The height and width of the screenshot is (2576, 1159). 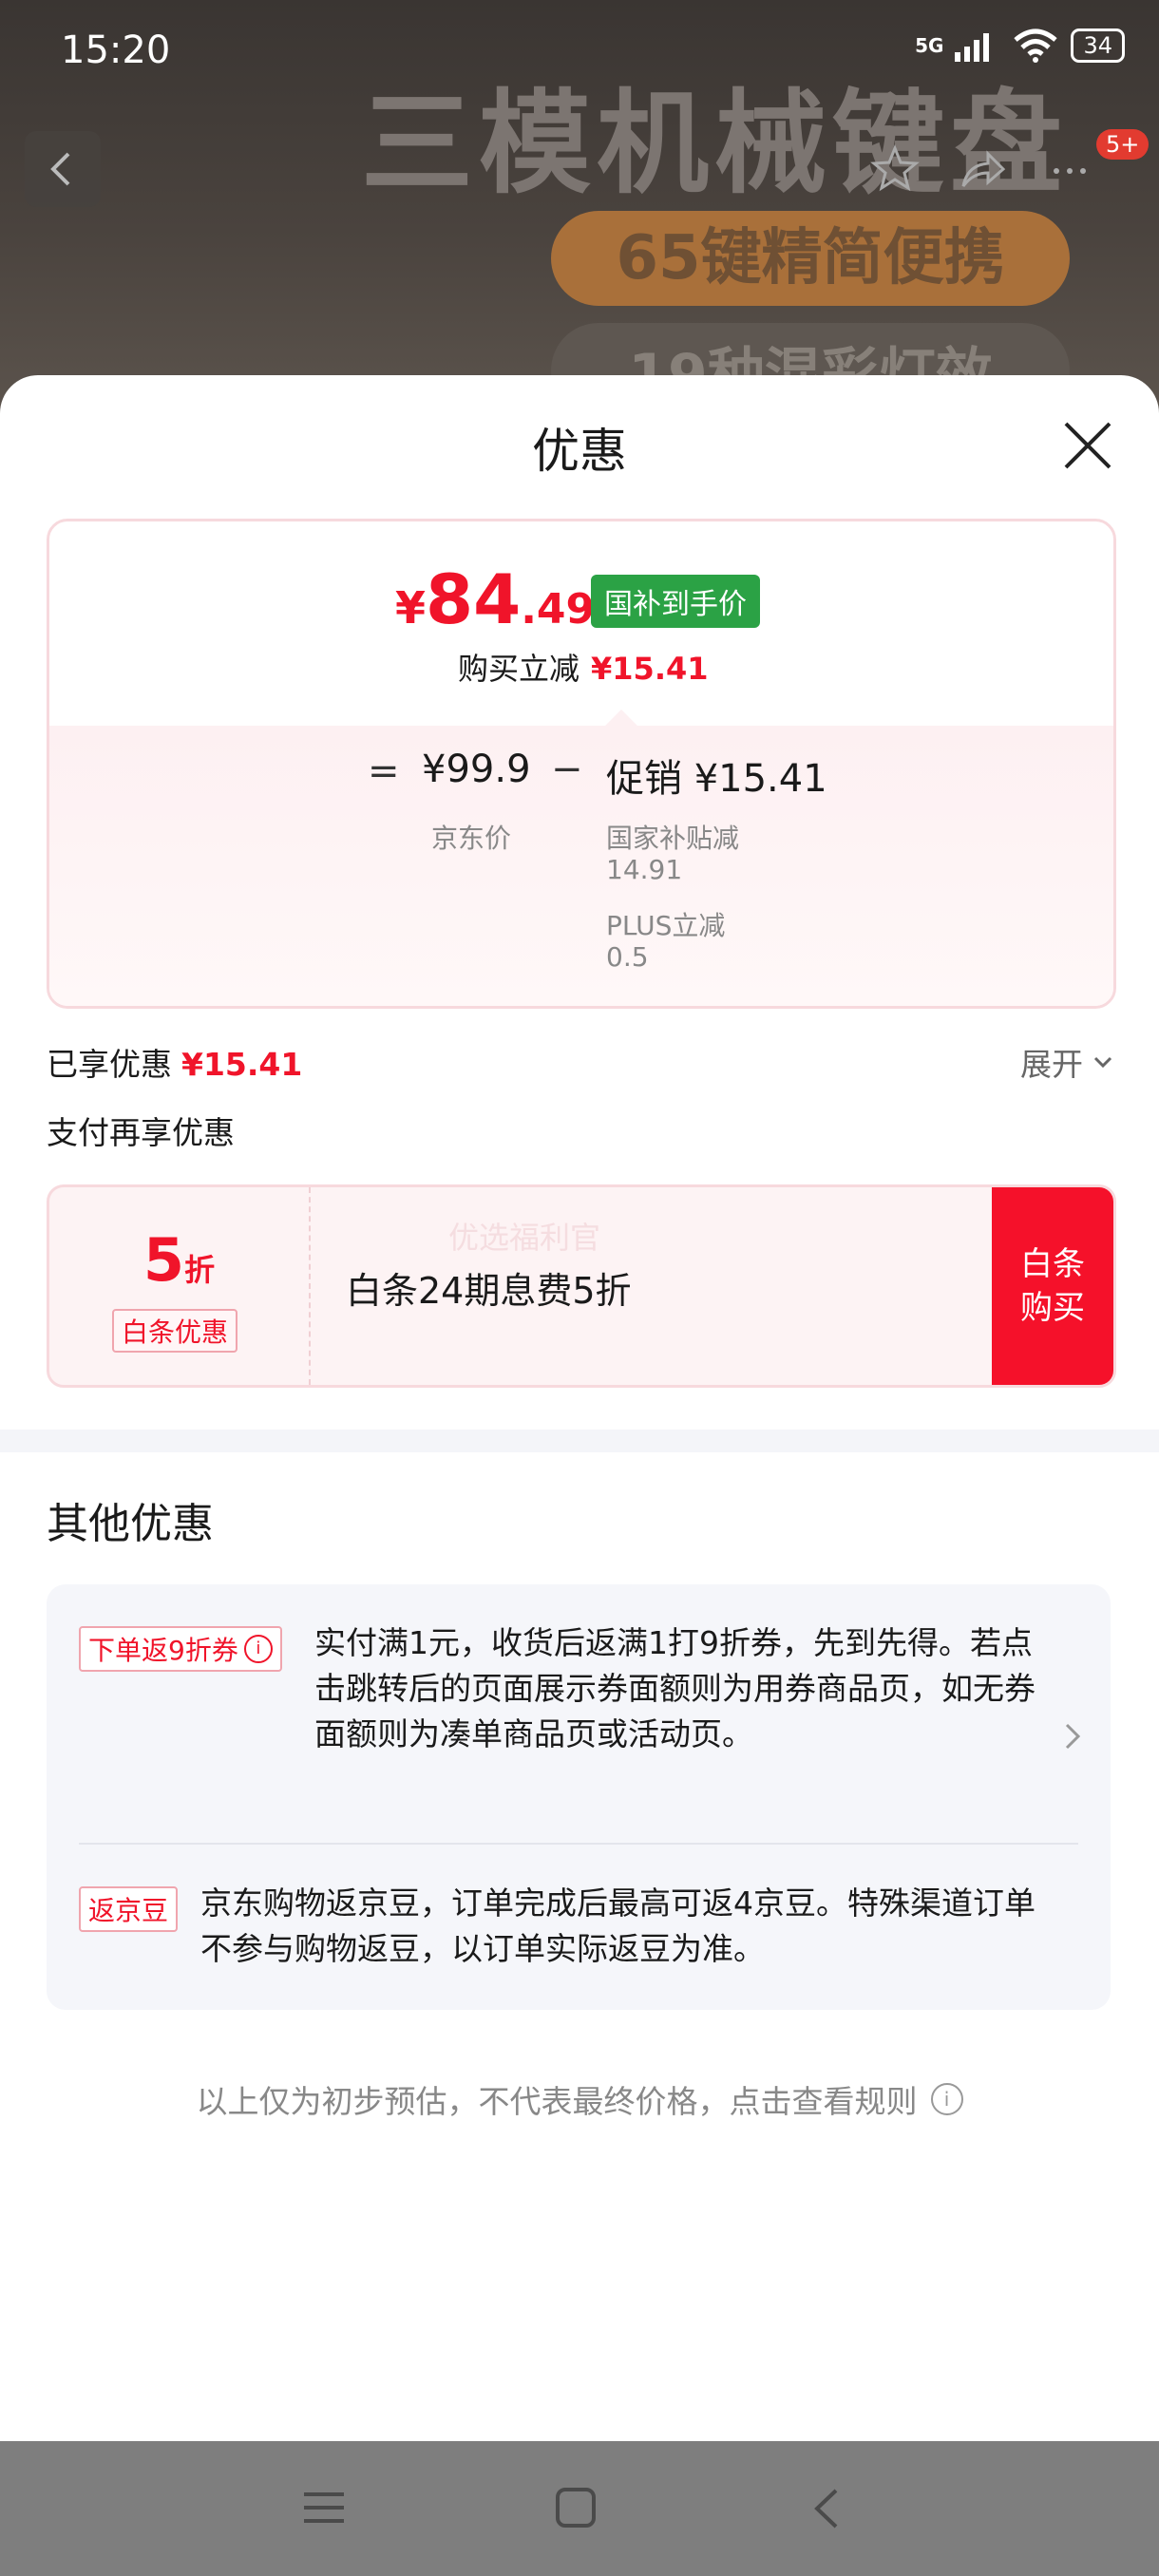 What do you see at coordinates (578, 1844) in the screenshot?
I see `row-separator` at bounding box center [578, 1844].